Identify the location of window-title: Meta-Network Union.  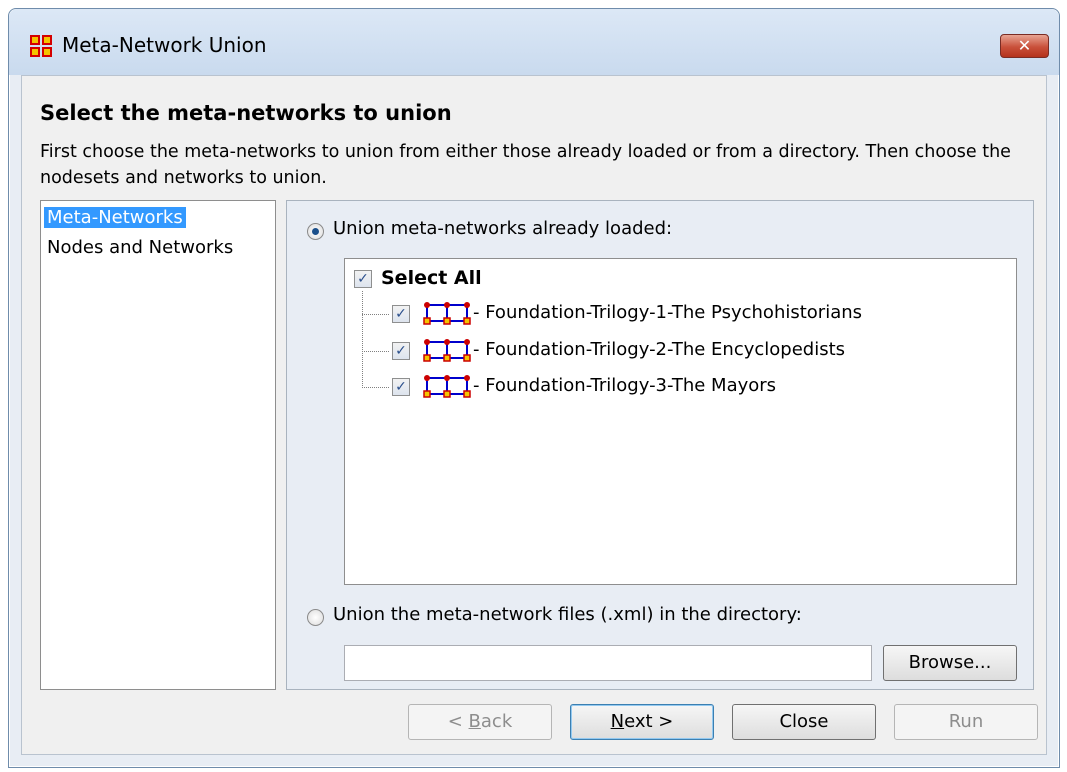
(164, 45).